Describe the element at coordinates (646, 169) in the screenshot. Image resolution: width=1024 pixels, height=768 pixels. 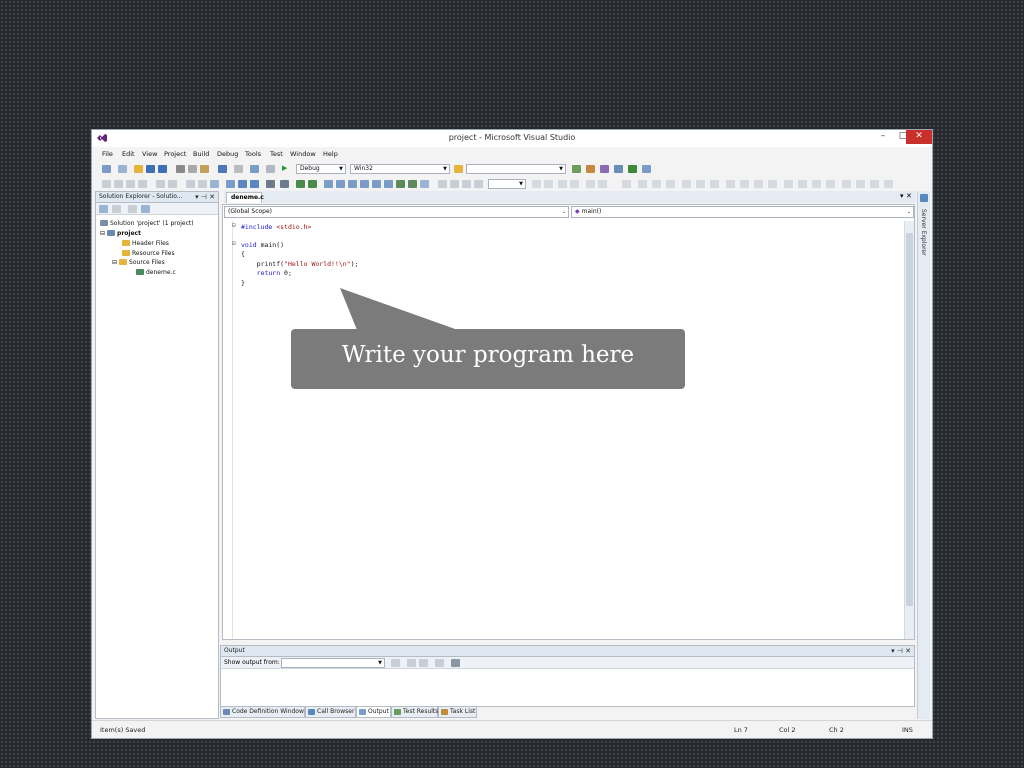
I see `window-layout-icon` at that location.